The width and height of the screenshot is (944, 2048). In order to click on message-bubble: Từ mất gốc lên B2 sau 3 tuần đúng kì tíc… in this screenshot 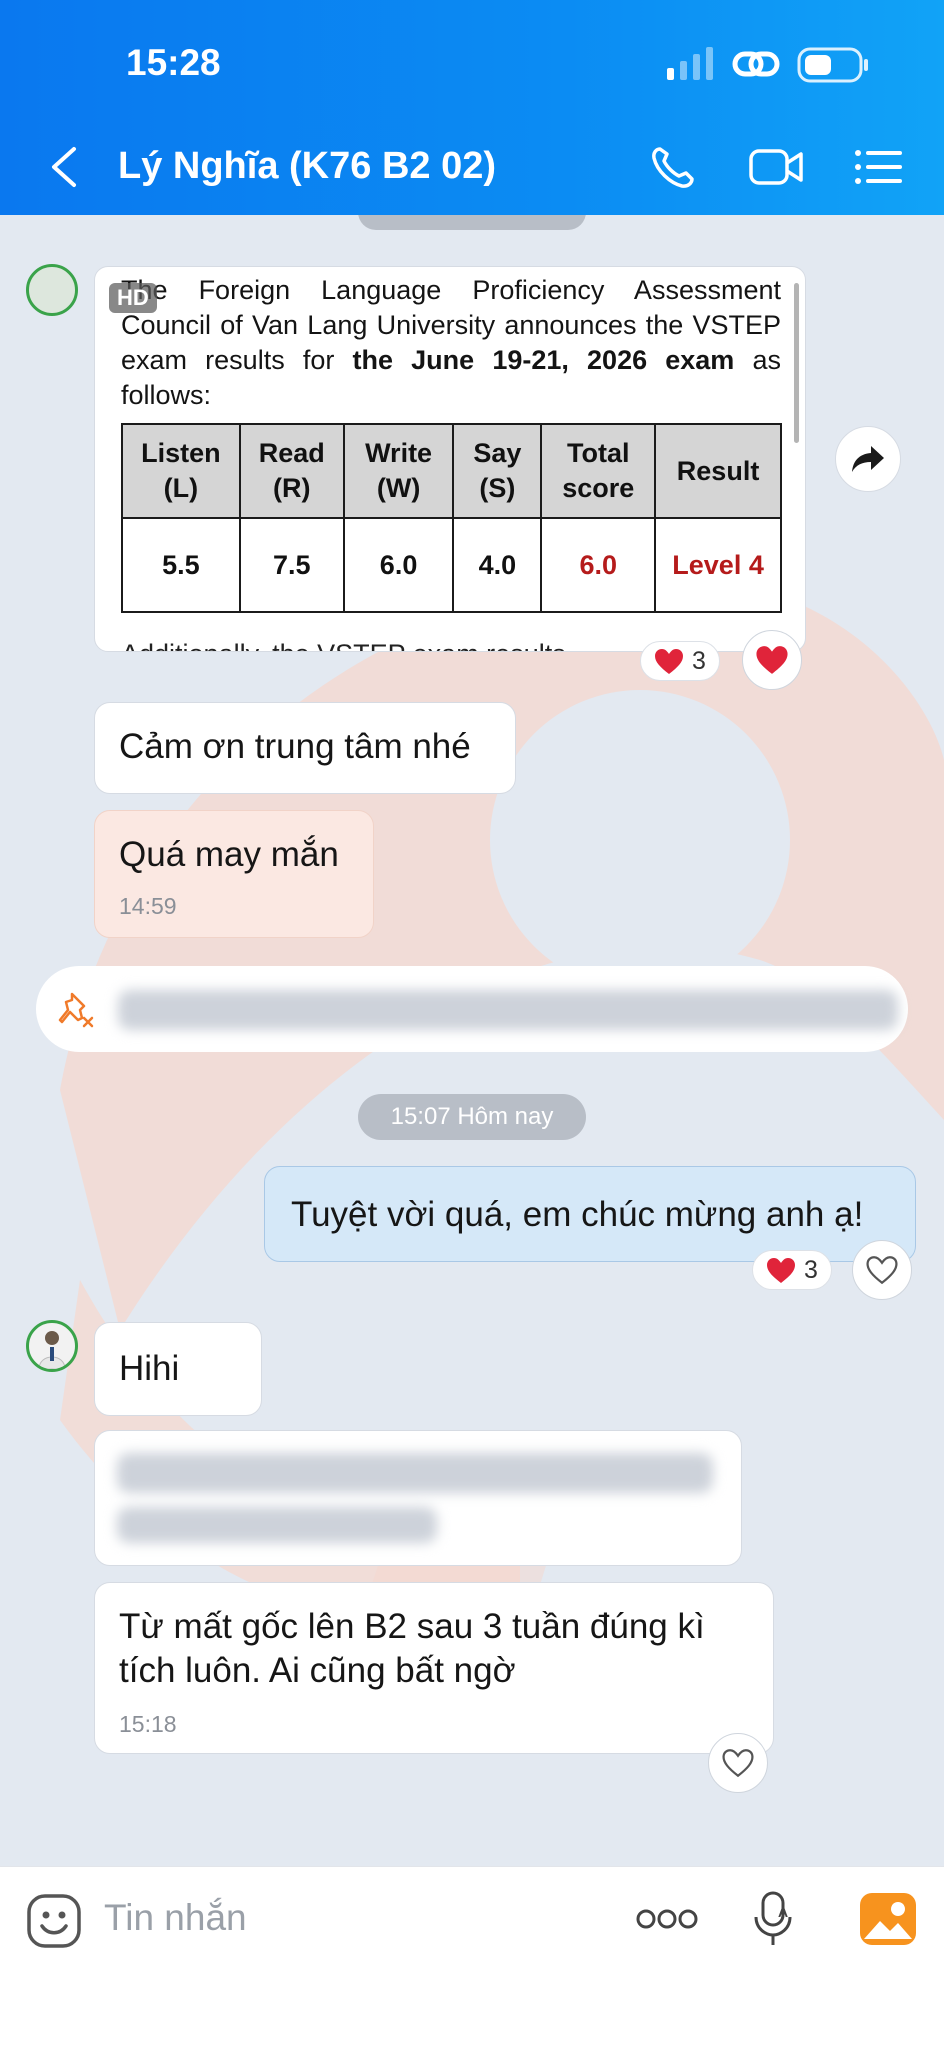, I will do `click(434, 1668)`.